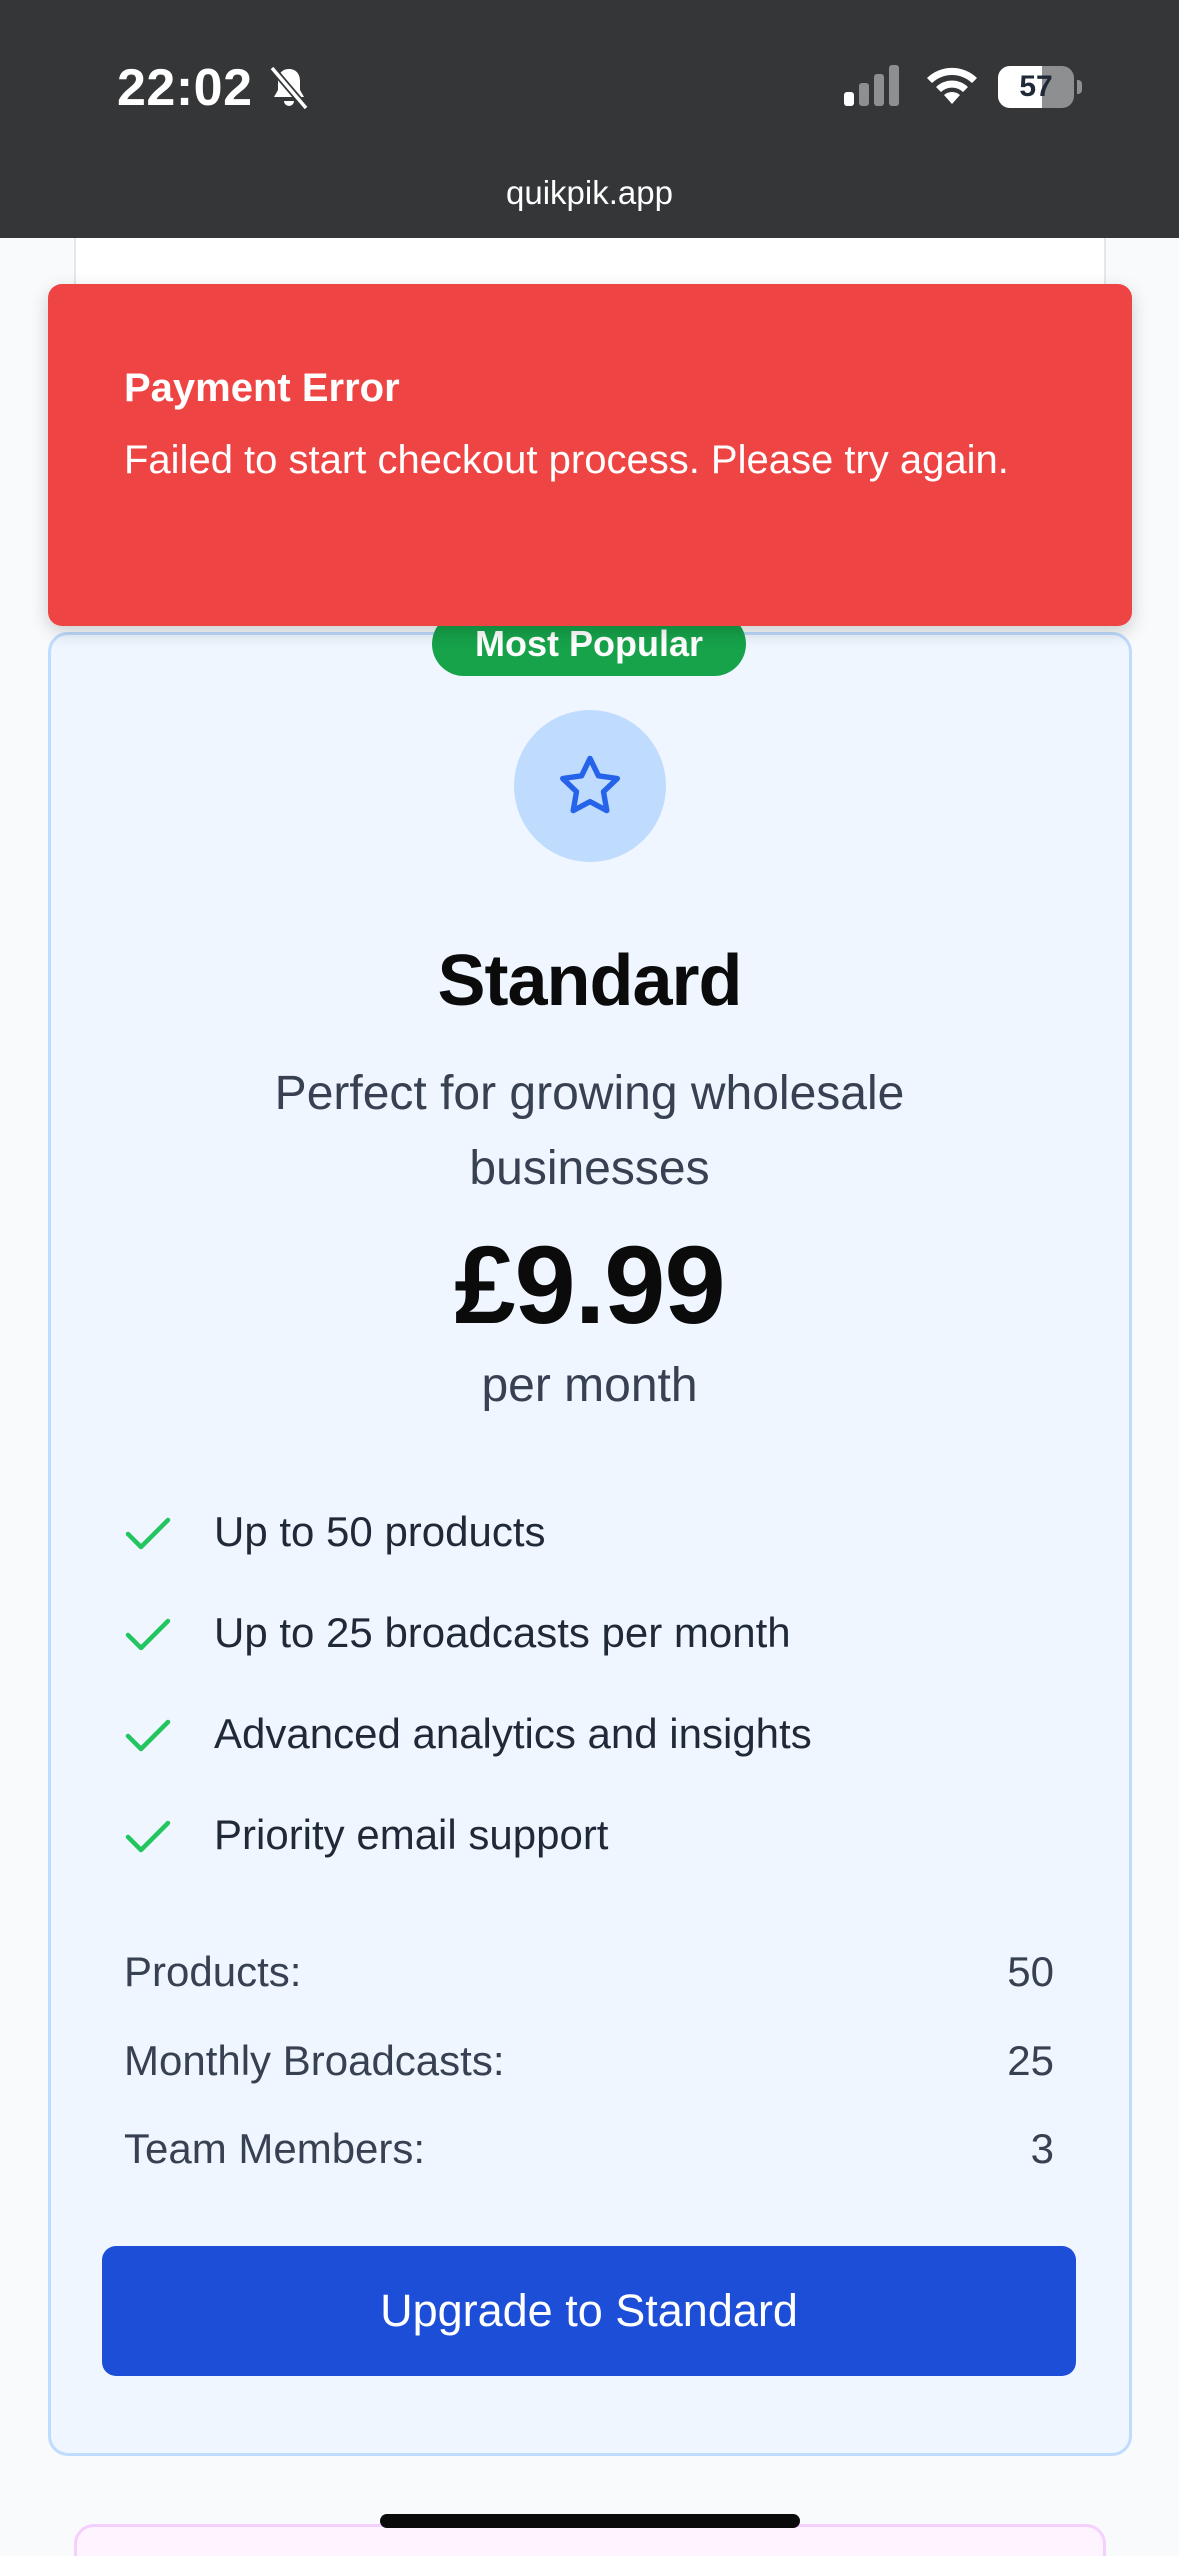  What do you see at coordinates (574, 1532) in the screenshot?
I see `feature-item: Up to 50 products` at bounding box center [574, 1532].